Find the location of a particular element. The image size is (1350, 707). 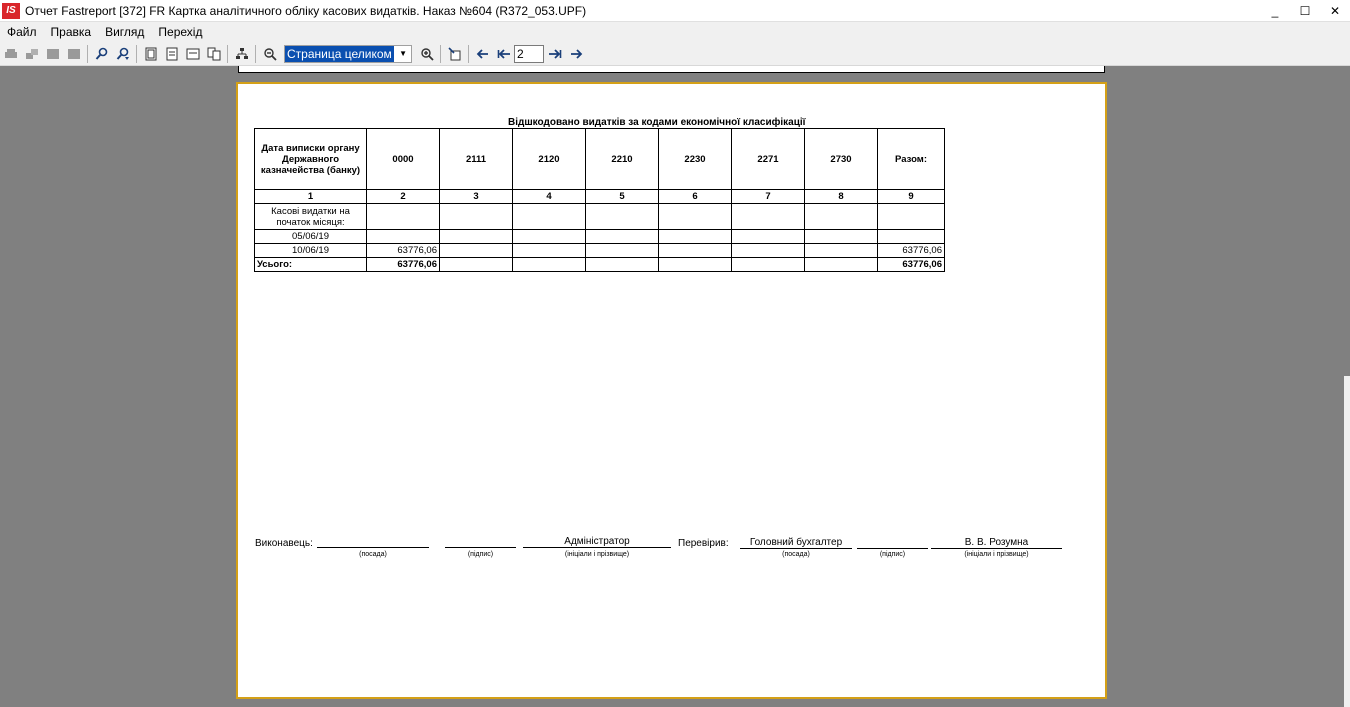

print-icon is located at coordinates (10, 54).